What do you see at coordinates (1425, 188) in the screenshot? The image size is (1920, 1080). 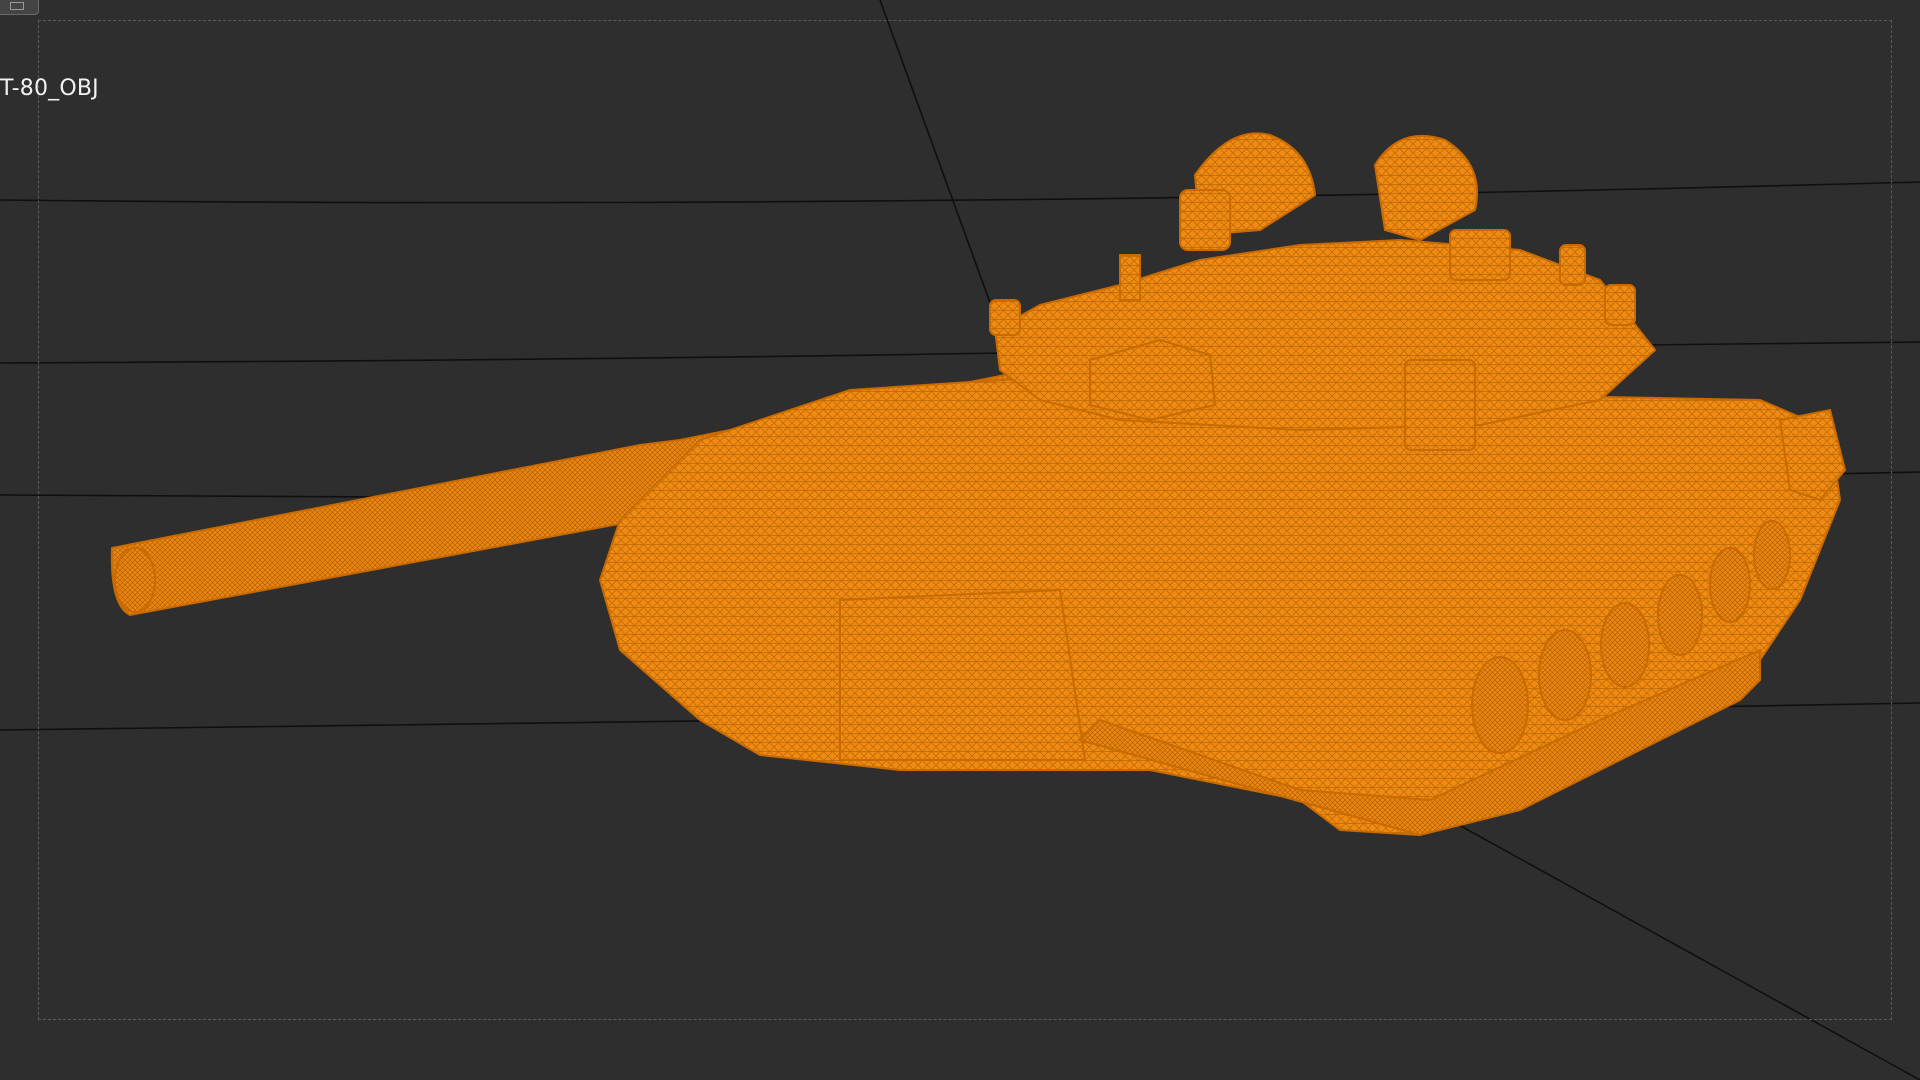 I see `gunner-hatch` at bounding box center [1425, 188].